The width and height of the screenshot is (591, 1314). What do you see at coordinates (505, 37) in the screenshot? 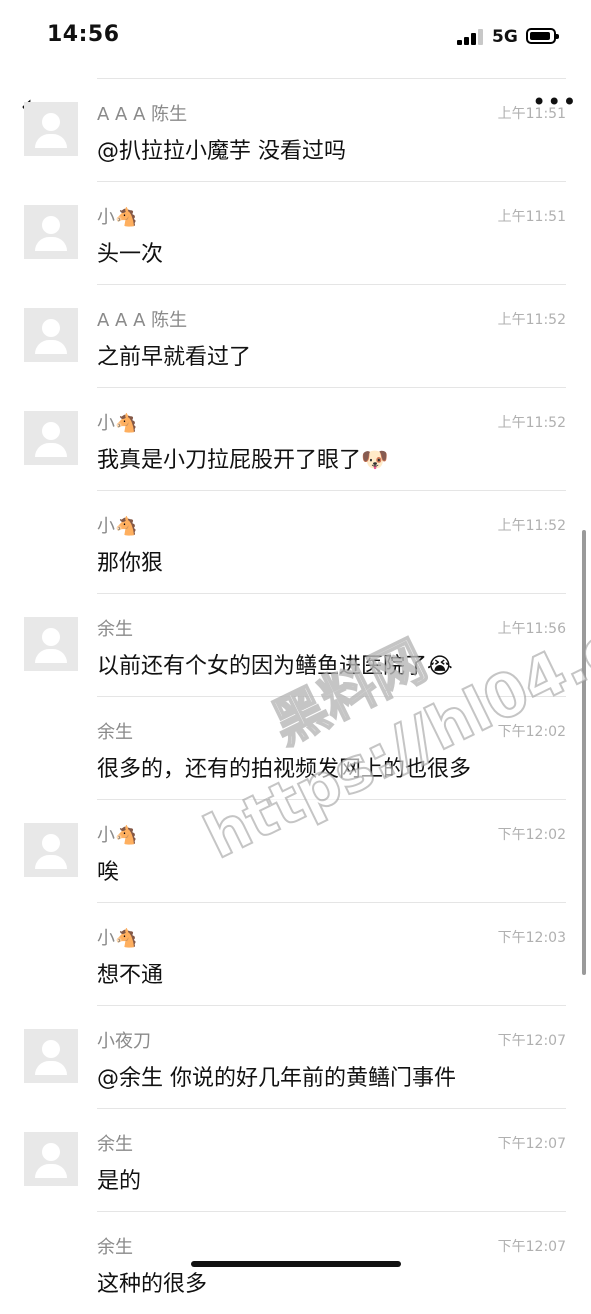
I see `network-type: 5G` at bounding box center [505, 37].